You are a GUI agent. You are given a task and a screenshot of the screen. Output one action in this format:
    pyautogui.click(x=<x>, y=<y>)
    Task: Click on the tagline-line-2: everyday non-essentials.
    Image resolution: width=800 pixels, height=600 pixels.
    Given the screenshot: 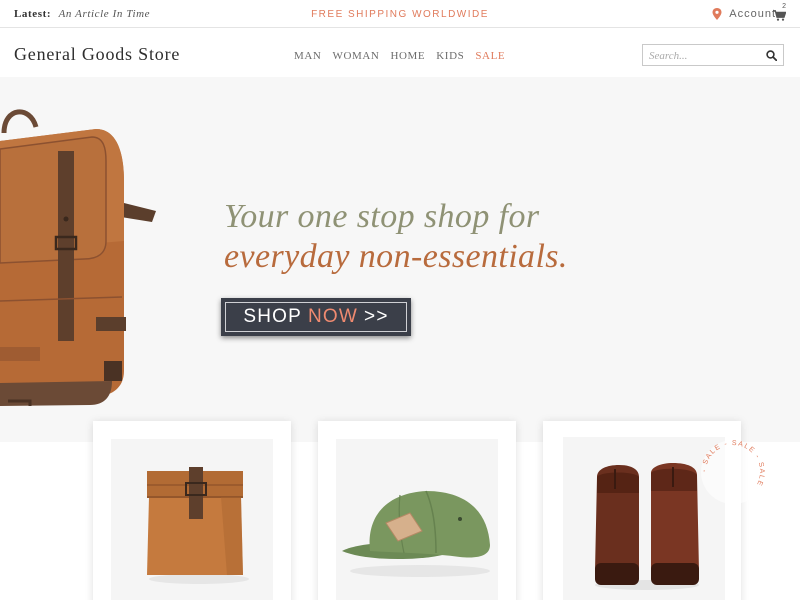 What is the action you would take?
    pyautogui.click(x=396, y=256)
    